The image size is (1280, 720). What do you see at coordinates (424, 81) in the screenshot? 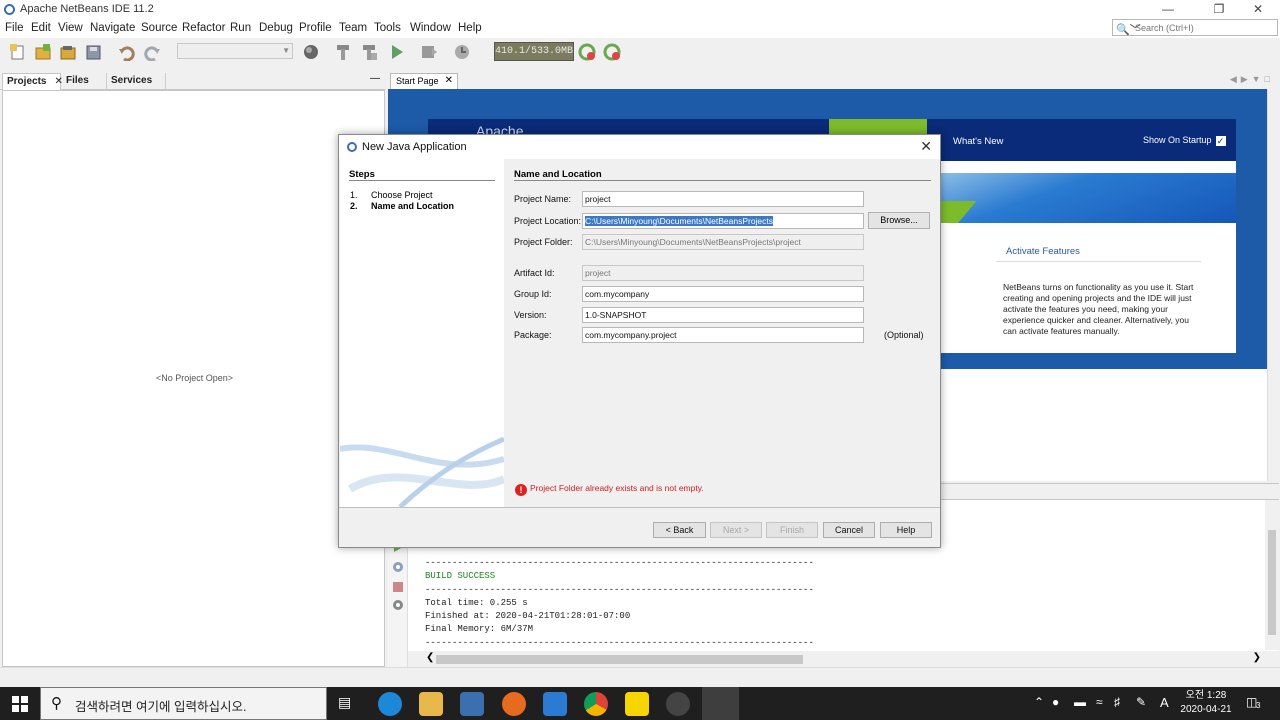
I see `tab-start-page: Start Page ✕` at bounding box center [424, 81].